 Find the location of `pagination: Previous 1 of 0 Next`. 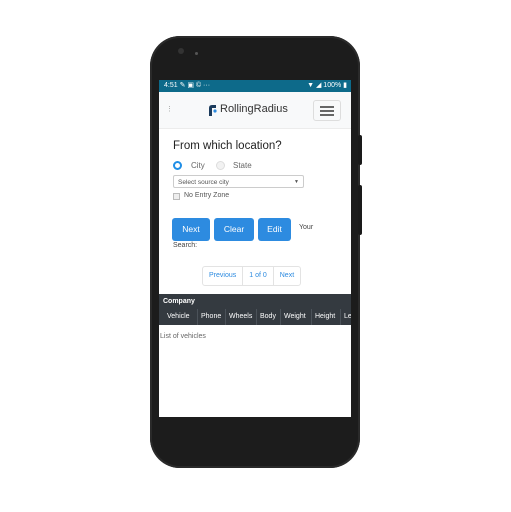

pagination: Previous 1 of 0 Next is located at coordinates (252, 276).